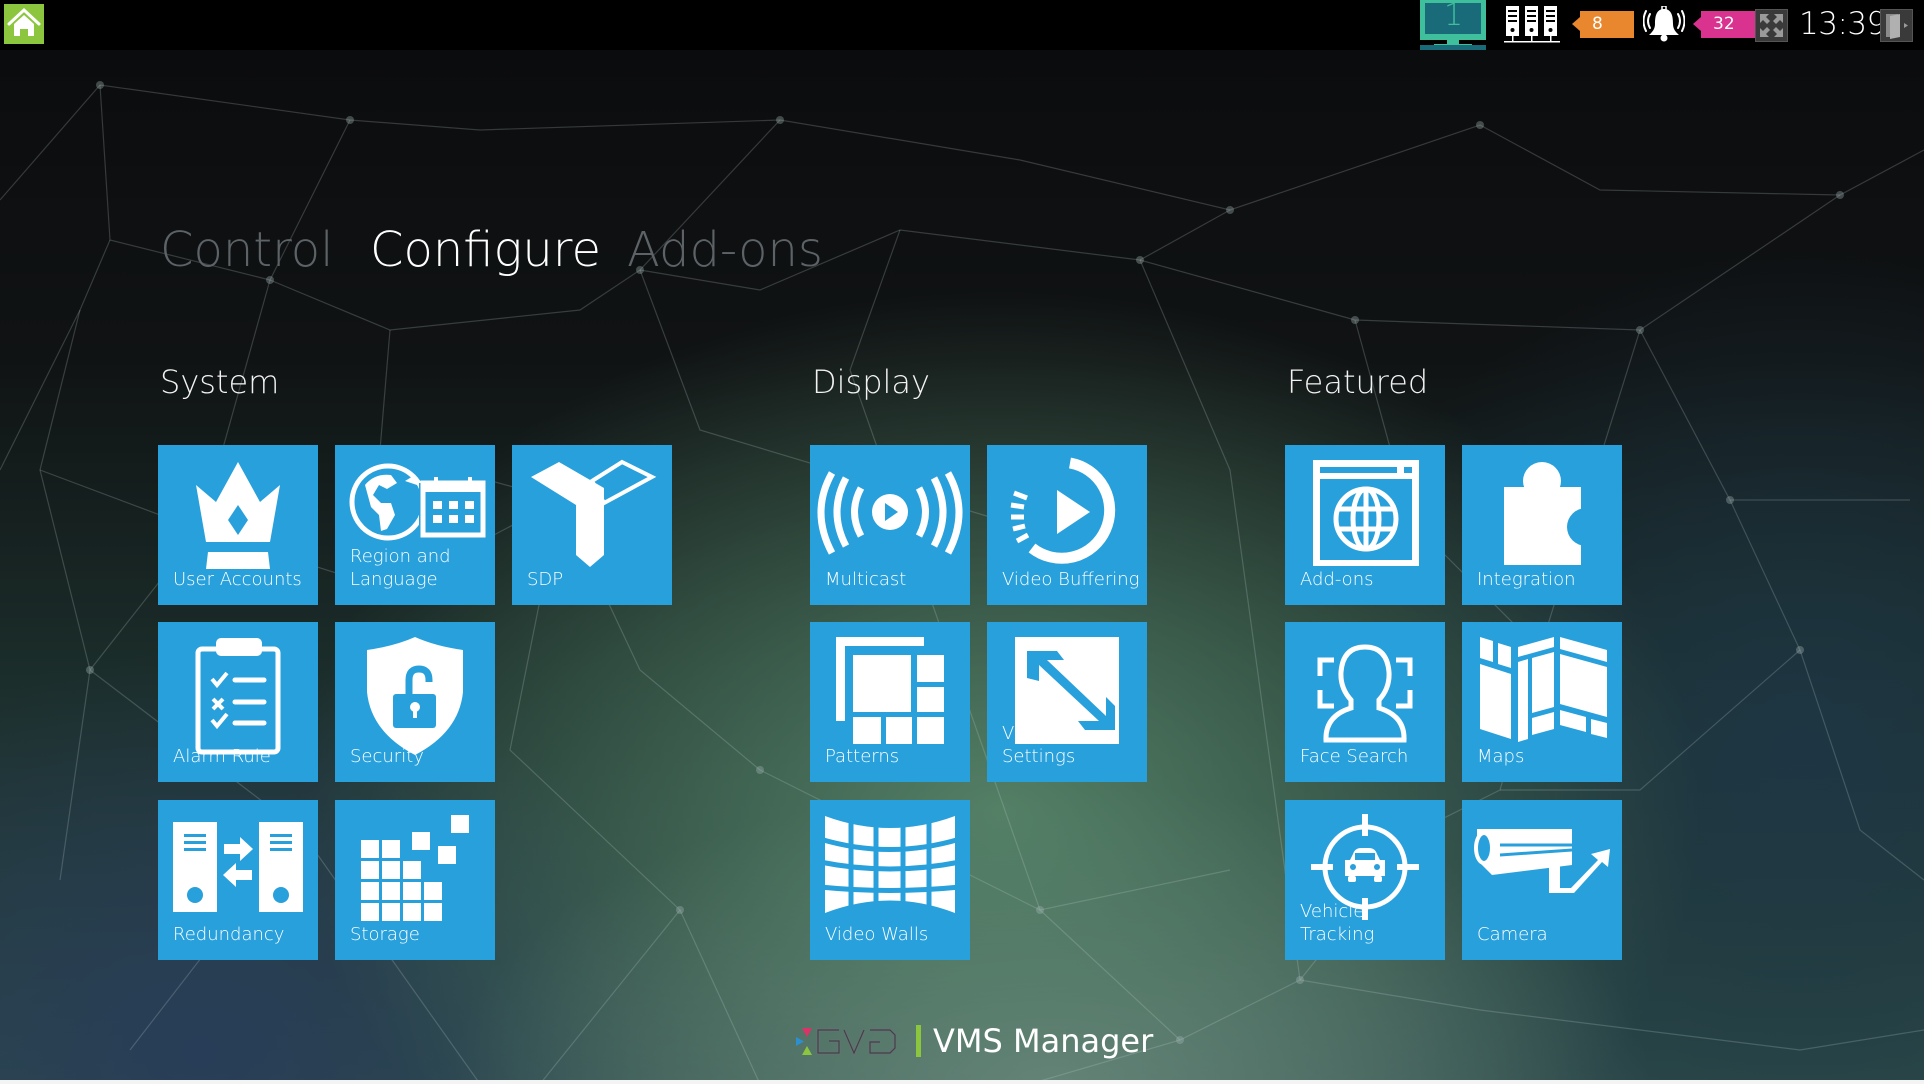 This screenshot has width=1924, height=1084. Describe the element at coordinates (1071, 579) in the screenshot. I see `tile-label: Video Buffering` at that location.